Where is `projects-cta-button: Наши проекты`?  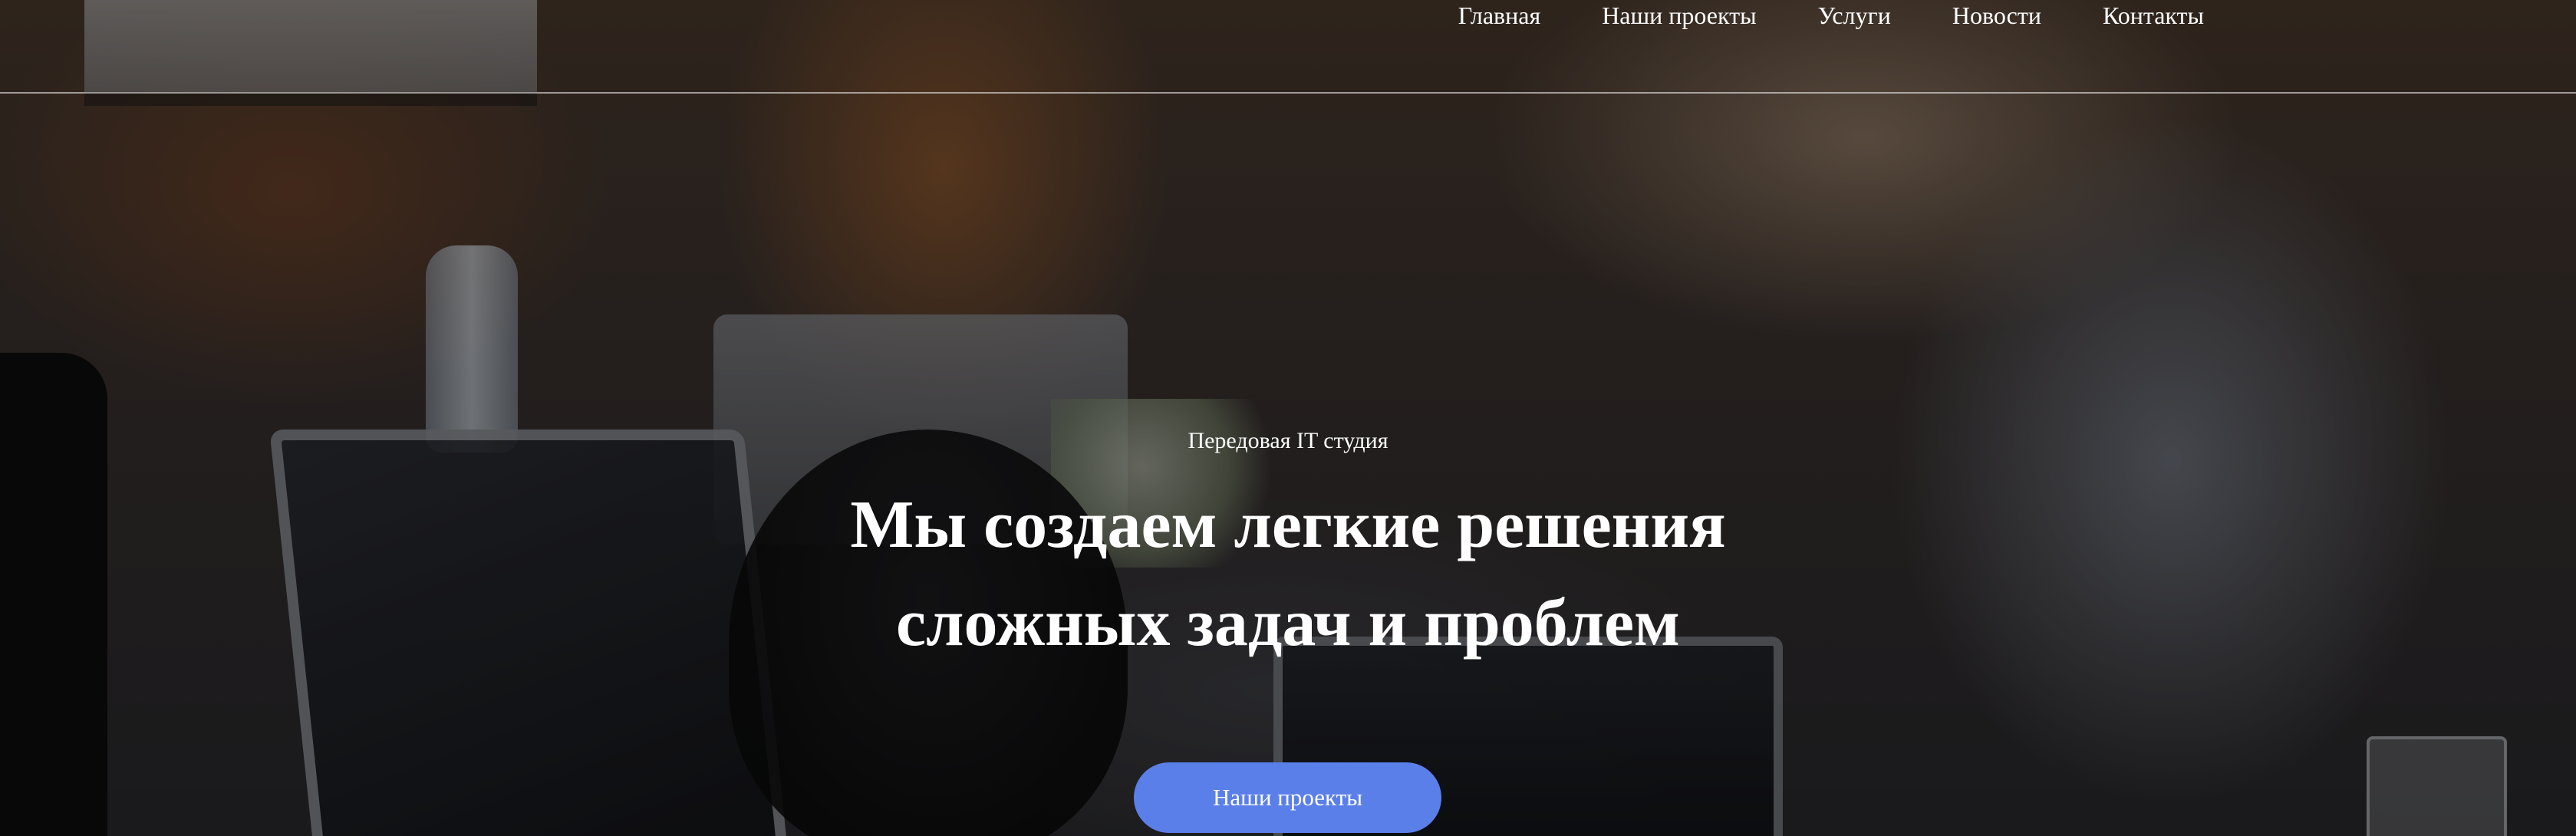 projects-cta-button: Наши проекты is located at coordinates (1287, 797).